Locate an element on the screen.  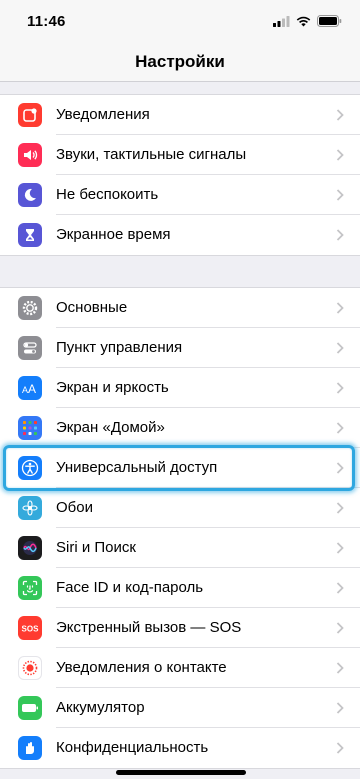
settings-item-emergency-sos: SOS Экстренный вызов — SOS is located at coordinates (180, 628).